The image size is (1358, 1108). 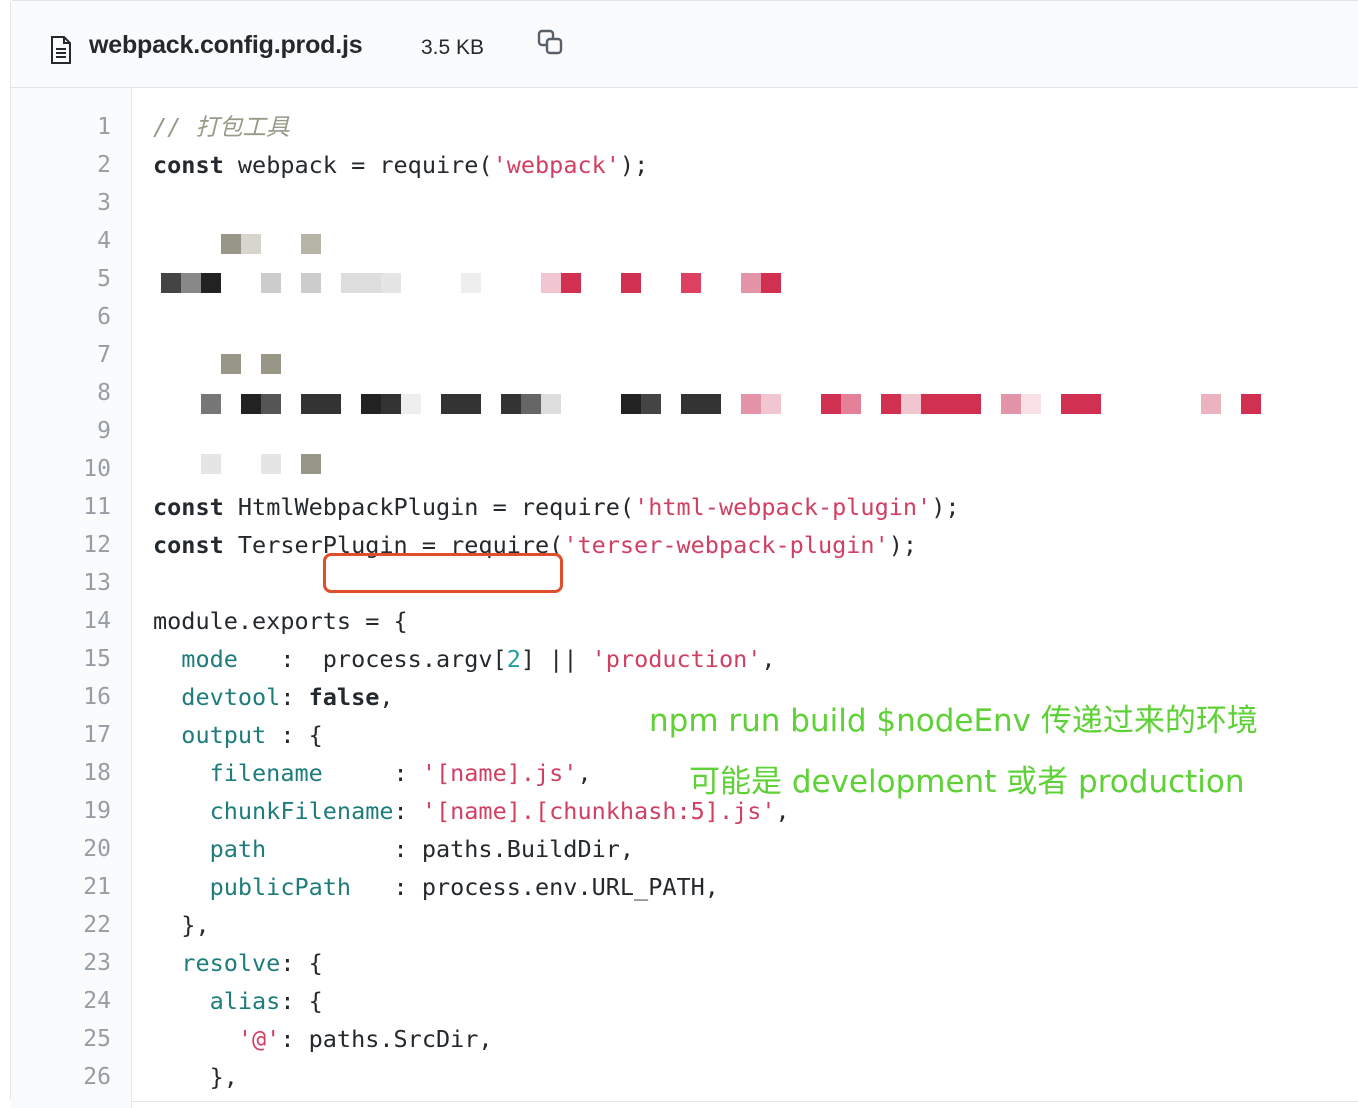 What do you see at coordinates (61, 811) in the screenshot?
I see `line-number: 19` at bounding box center [61, 811].